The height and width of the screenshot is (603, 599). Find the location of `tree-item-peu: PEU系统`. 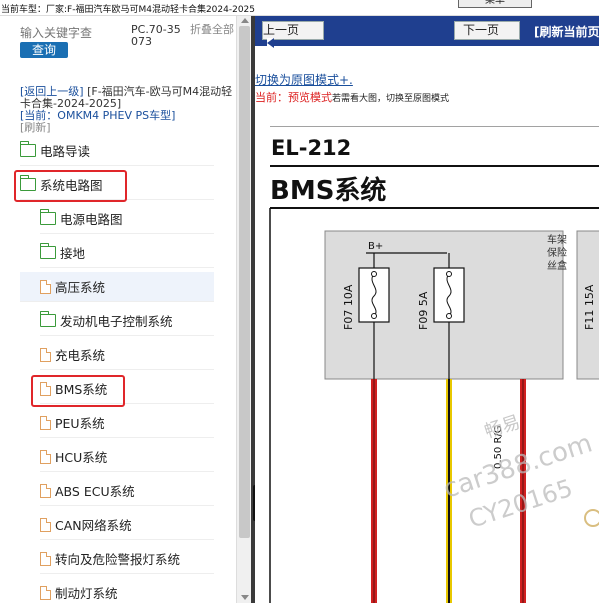

tree-item-peu: PEU系统 is located at coordinates (127, 423).